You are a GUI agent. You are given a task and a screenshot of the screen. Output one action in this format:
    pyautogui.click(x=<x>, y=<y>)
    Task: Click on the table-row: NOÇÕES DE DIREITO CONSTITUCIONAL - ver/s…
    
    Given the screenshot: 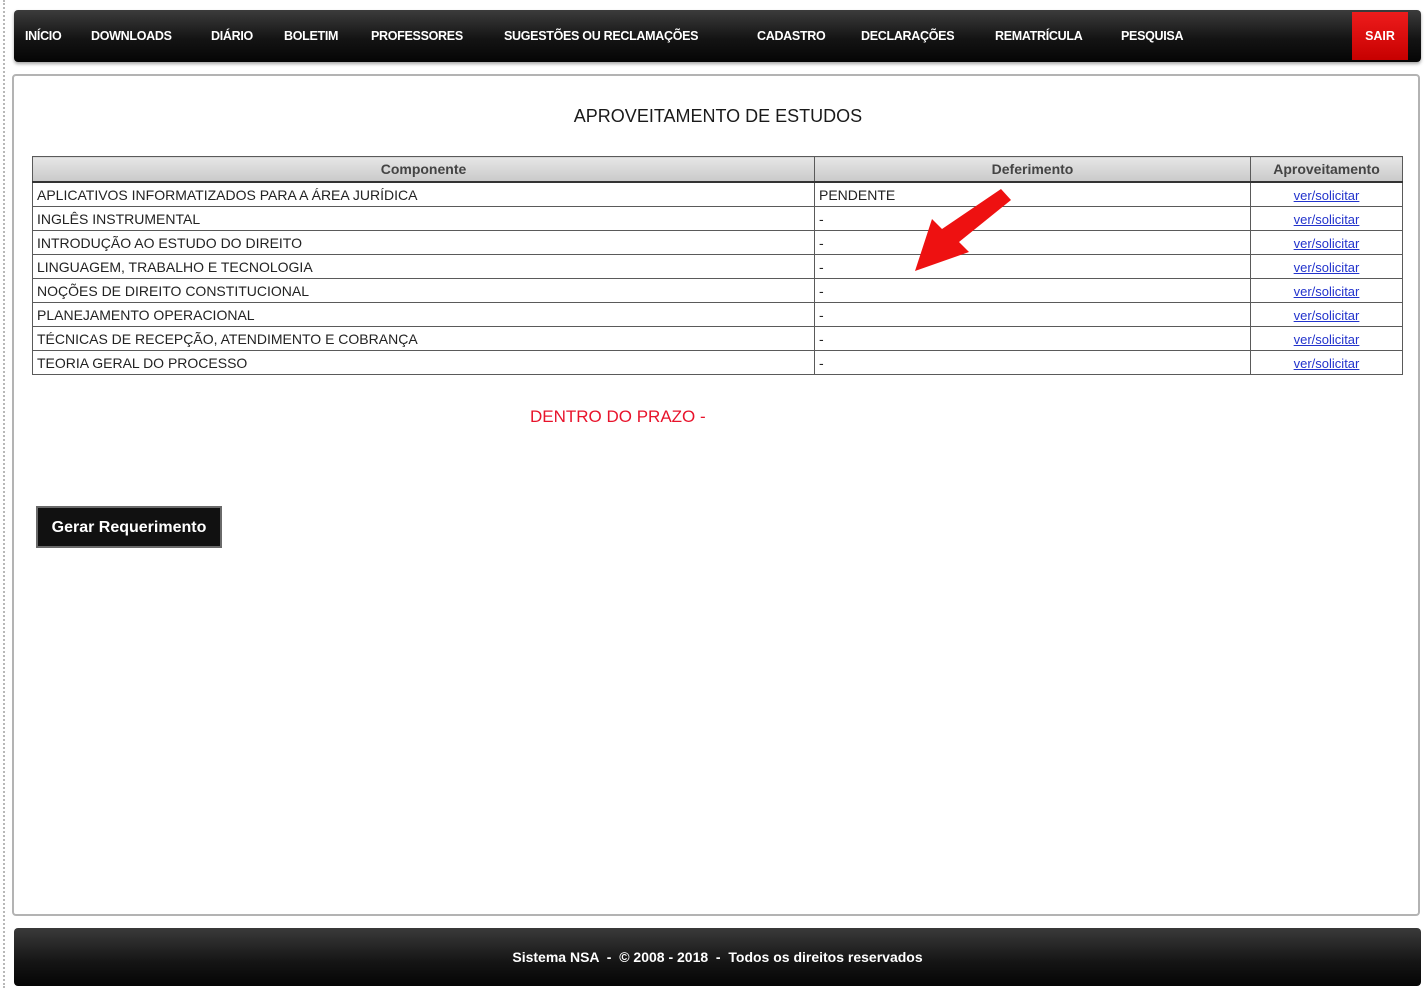 What is the action you would take?
    pyautogui.click(x=717, y=290)
    